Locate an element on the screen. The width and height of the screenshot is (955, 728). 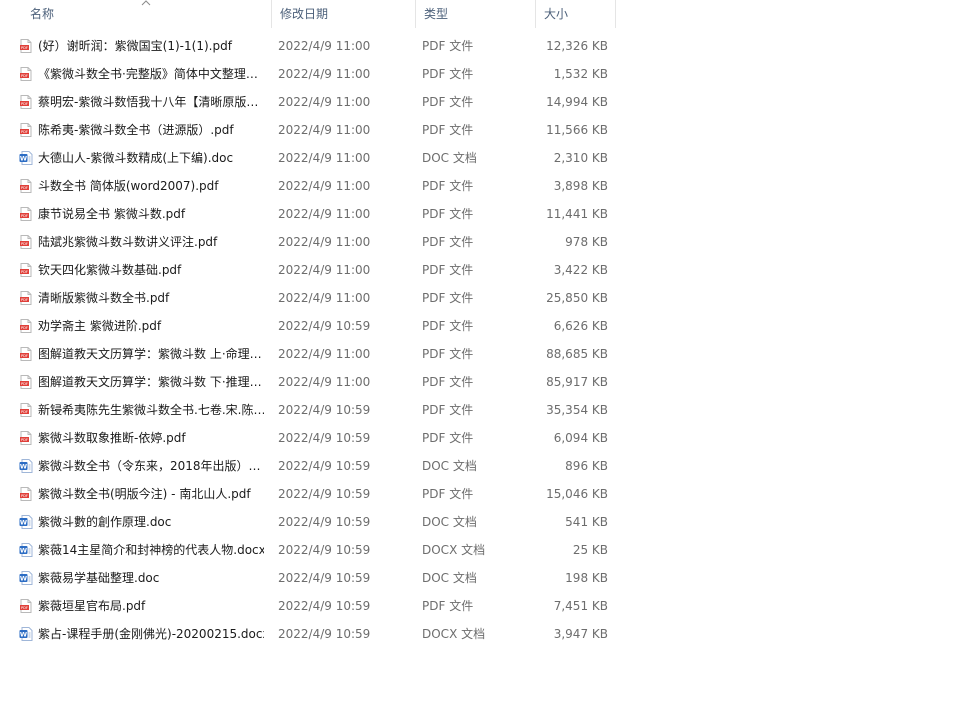
file-size: 25 KB is located at coordinates (590, 550).